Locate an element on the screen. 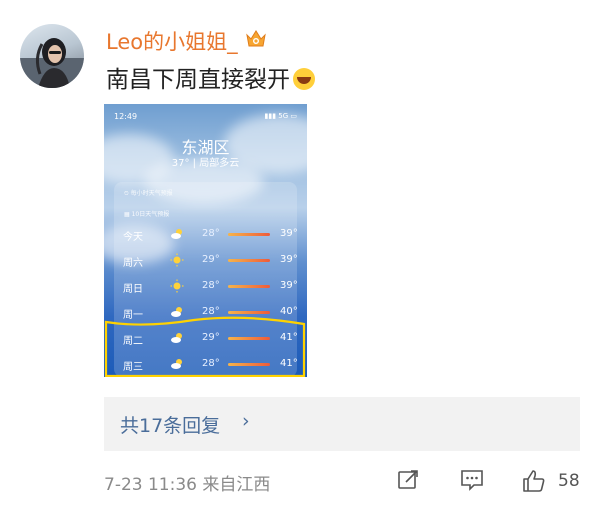 This screenshot has width=600, height=505. comment-time: 7-23 11:36 is located at coordinates (150, 485).